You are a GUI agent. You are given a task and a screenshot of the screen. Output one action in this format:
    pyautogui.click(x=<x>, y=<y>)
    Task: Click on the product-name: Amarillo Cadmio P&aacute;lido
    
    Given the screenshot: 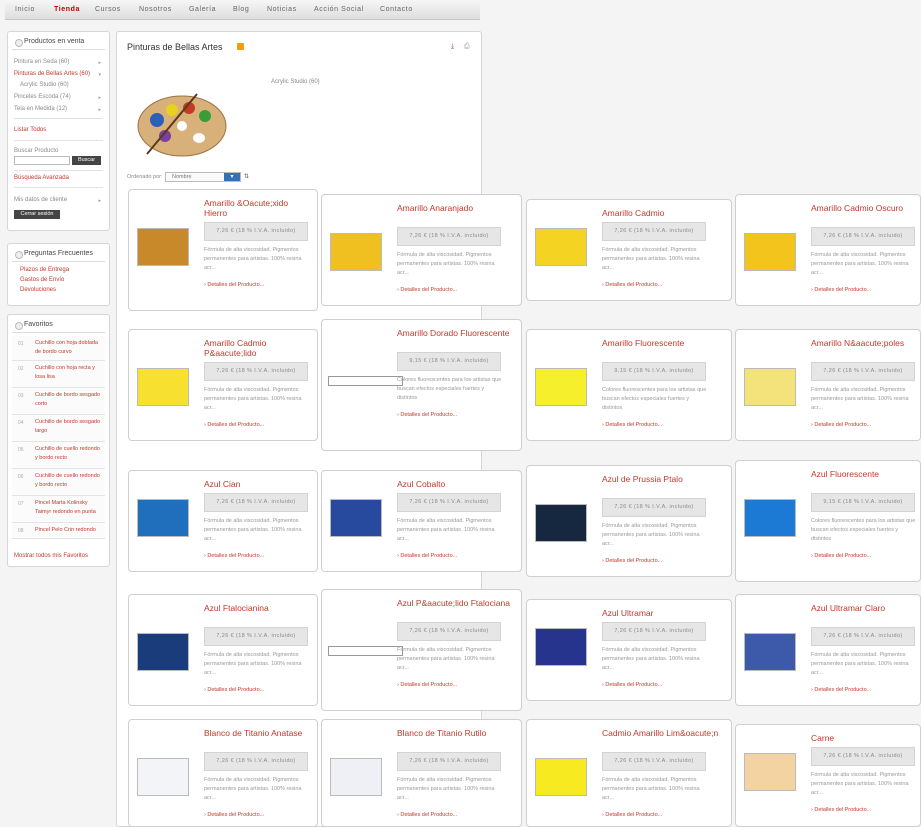 What is the action you would take?
    pyautogui.click(x=256, y=348)
    